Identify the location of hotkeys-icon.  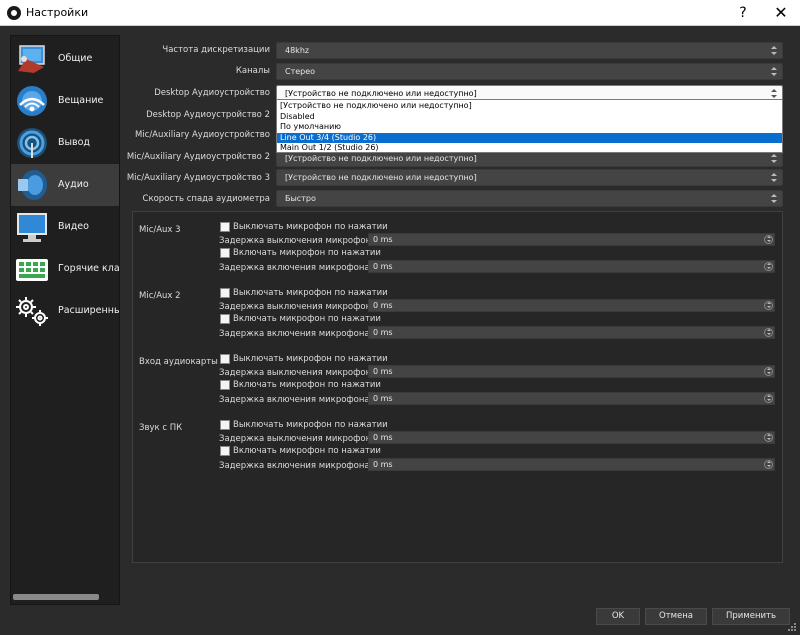
(32, 270).